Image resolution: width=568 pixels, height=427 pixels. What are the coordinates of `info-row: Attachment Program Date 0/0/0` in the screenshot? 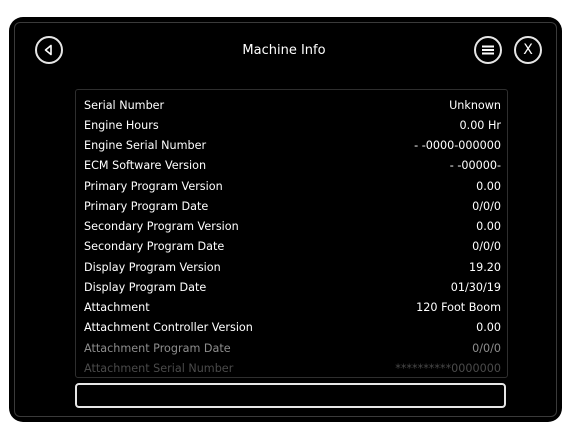 It's located at (292, 348).